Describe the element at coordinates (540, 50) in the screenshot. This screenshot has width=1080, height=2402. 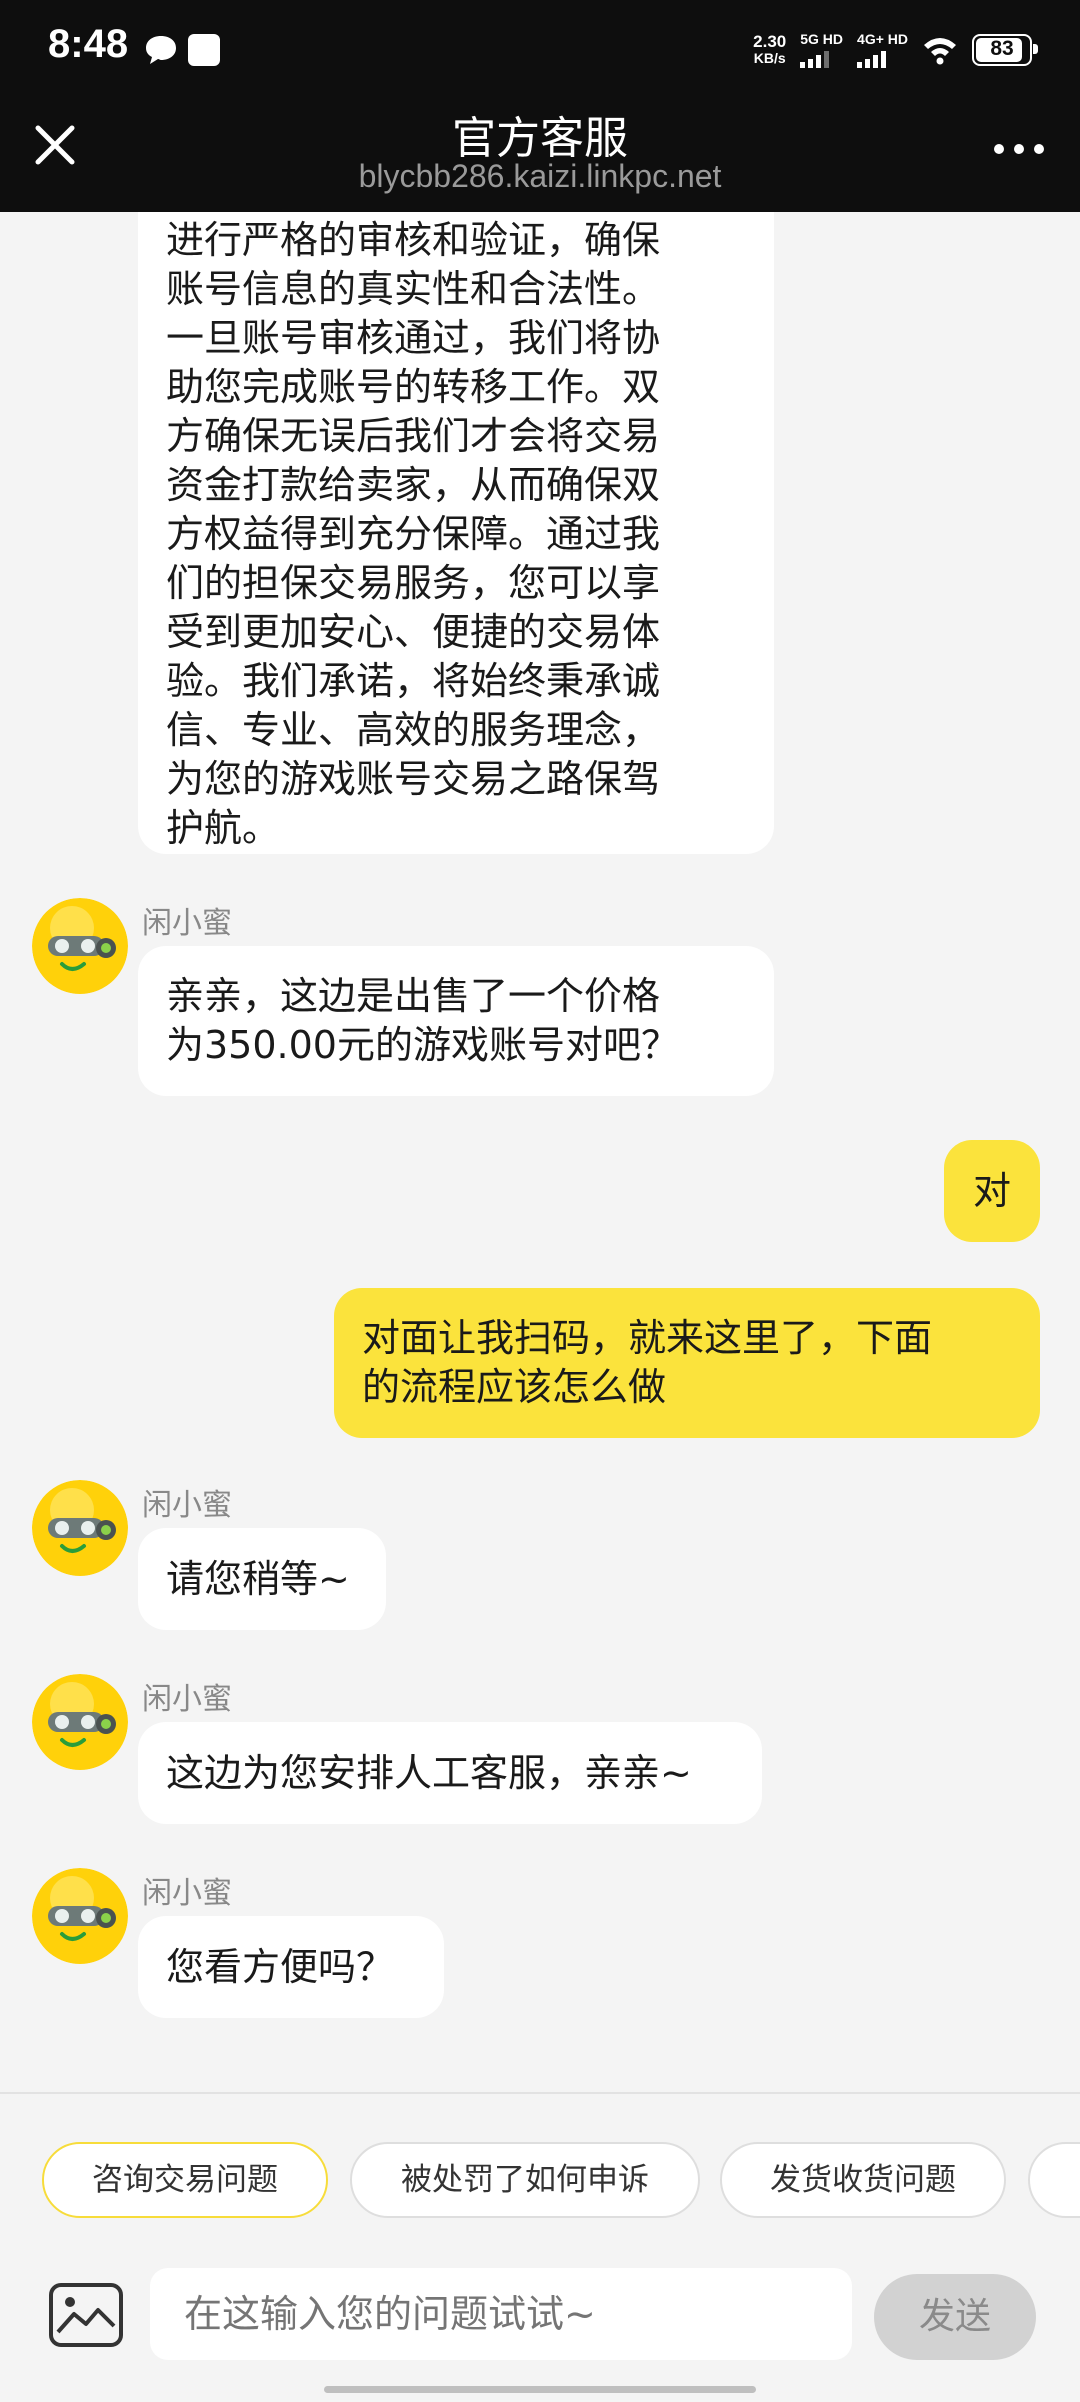
I see `status-bar: 8:48 2.30 KB/s 5G HD 4G+ HD 83` at that location.